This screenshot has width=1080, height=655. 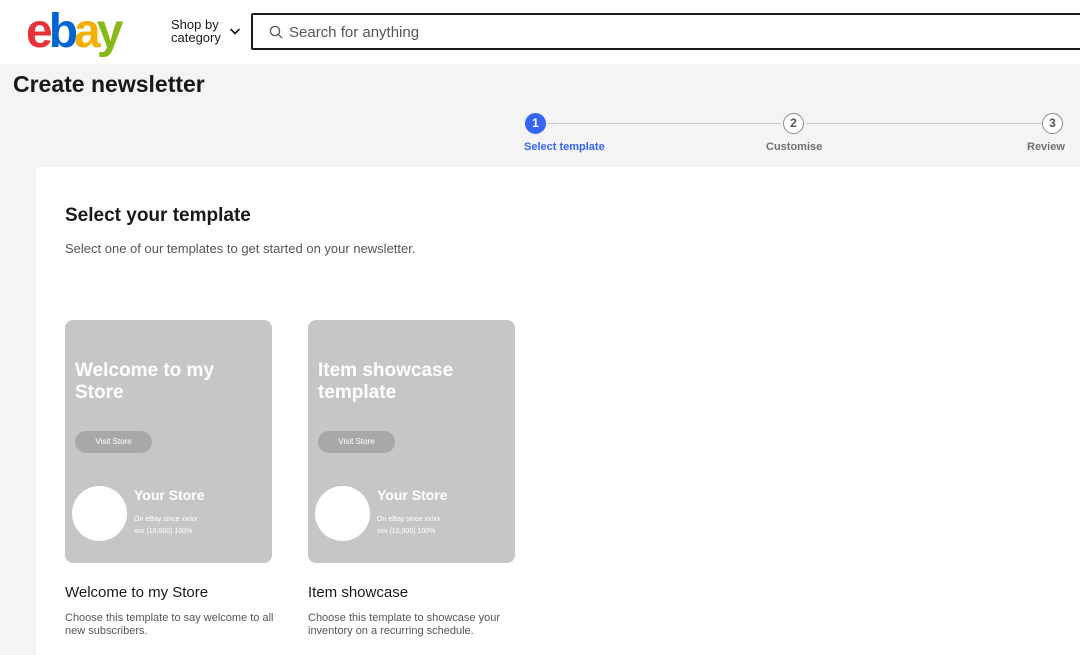 What do you see at coordinates (1046, 147) in the screenshot?
I see `step-3-label: Review` at bounding box center [1046, 147].